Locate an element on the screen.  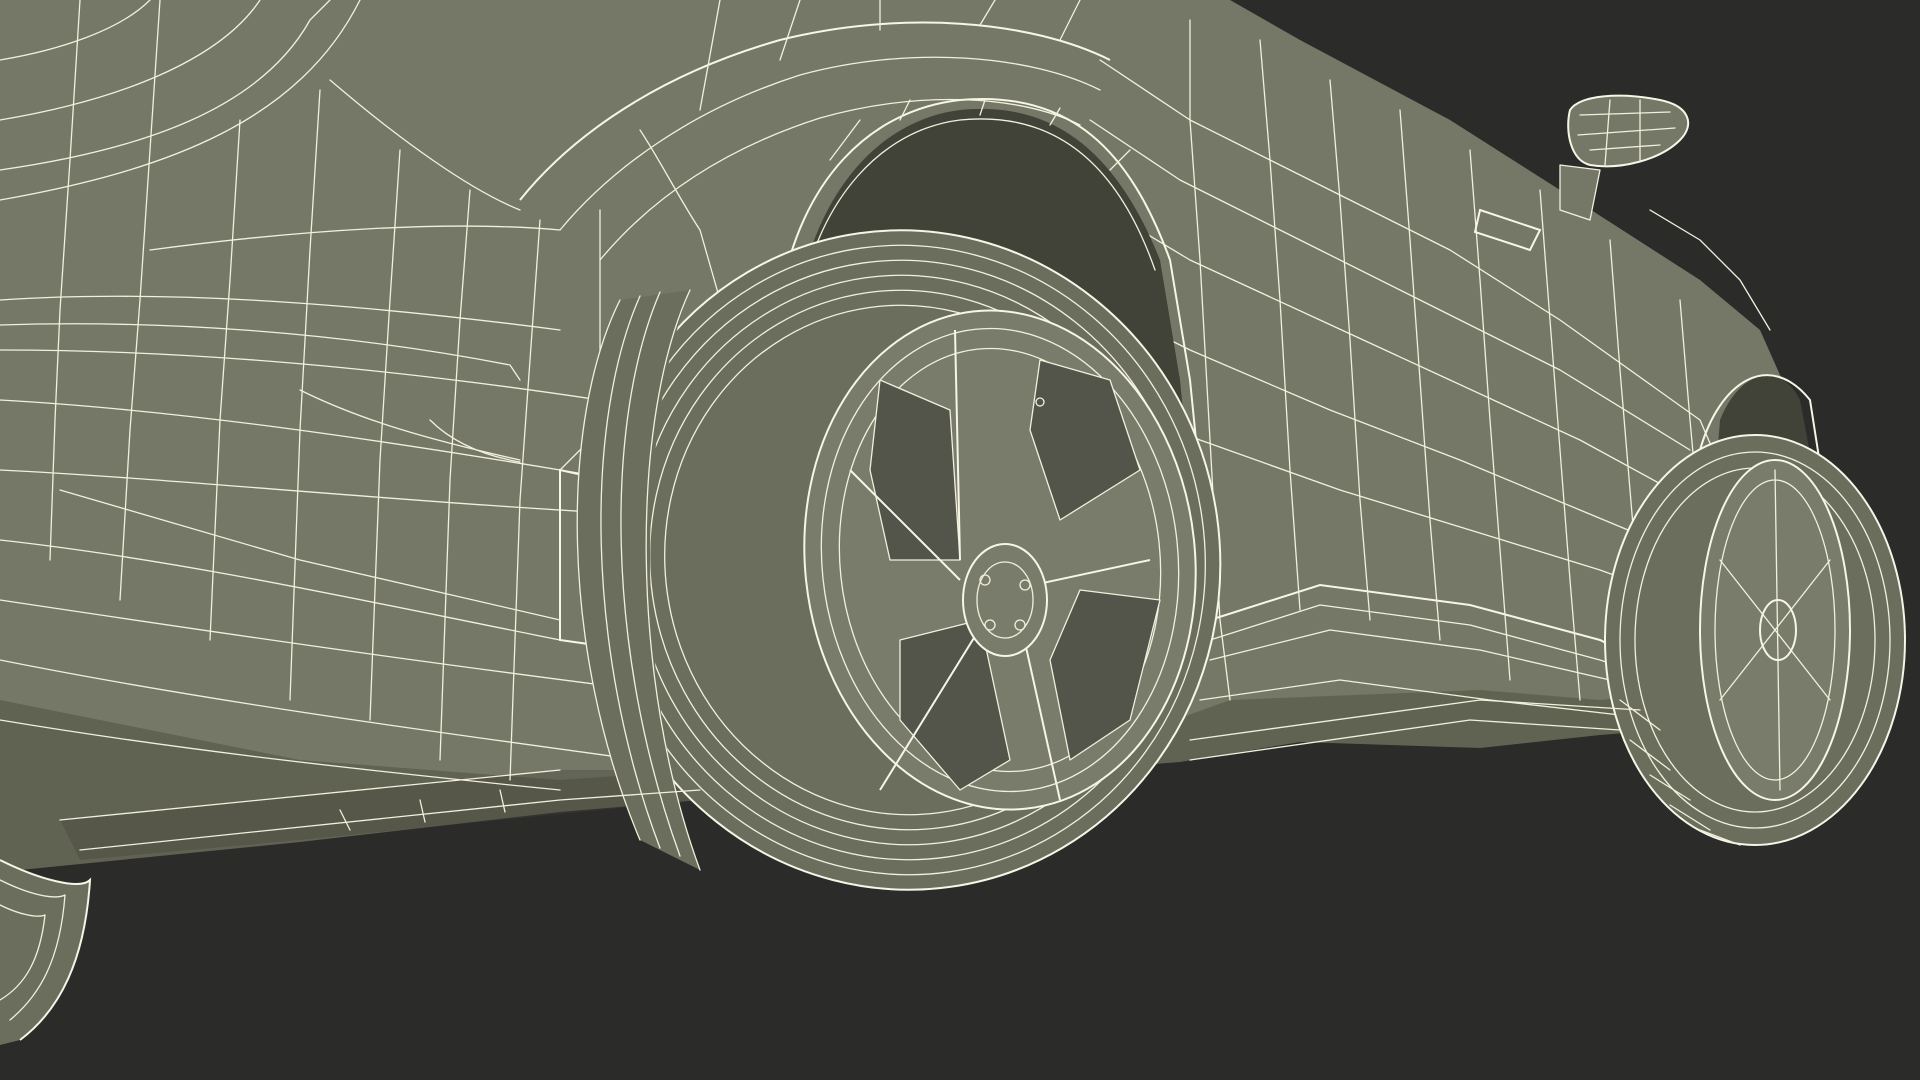
side-mirror is located at coordinates (1624, 157).